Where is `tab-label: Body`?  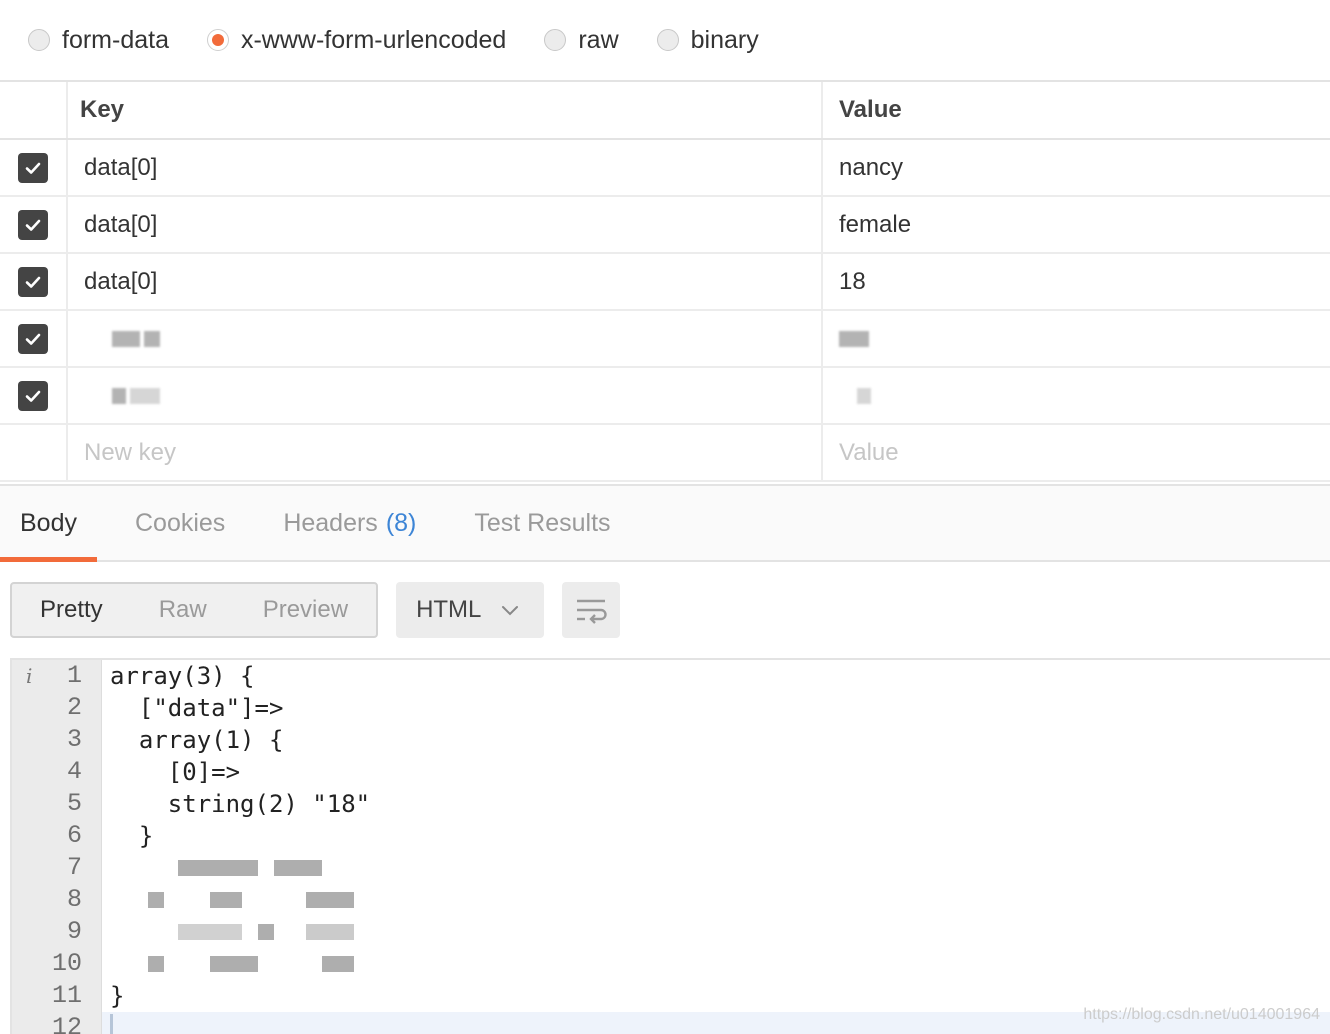 tab-label: Body is located at coordinates (48, 522).